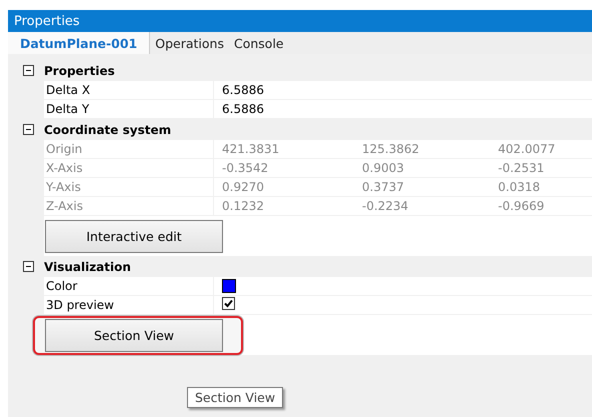 This screenshot has height=417, width=592. What do you see at coordinates (63, 187) in the screenshot?
I see `property-label: Y-Axis` at bounding box center [63, 187].